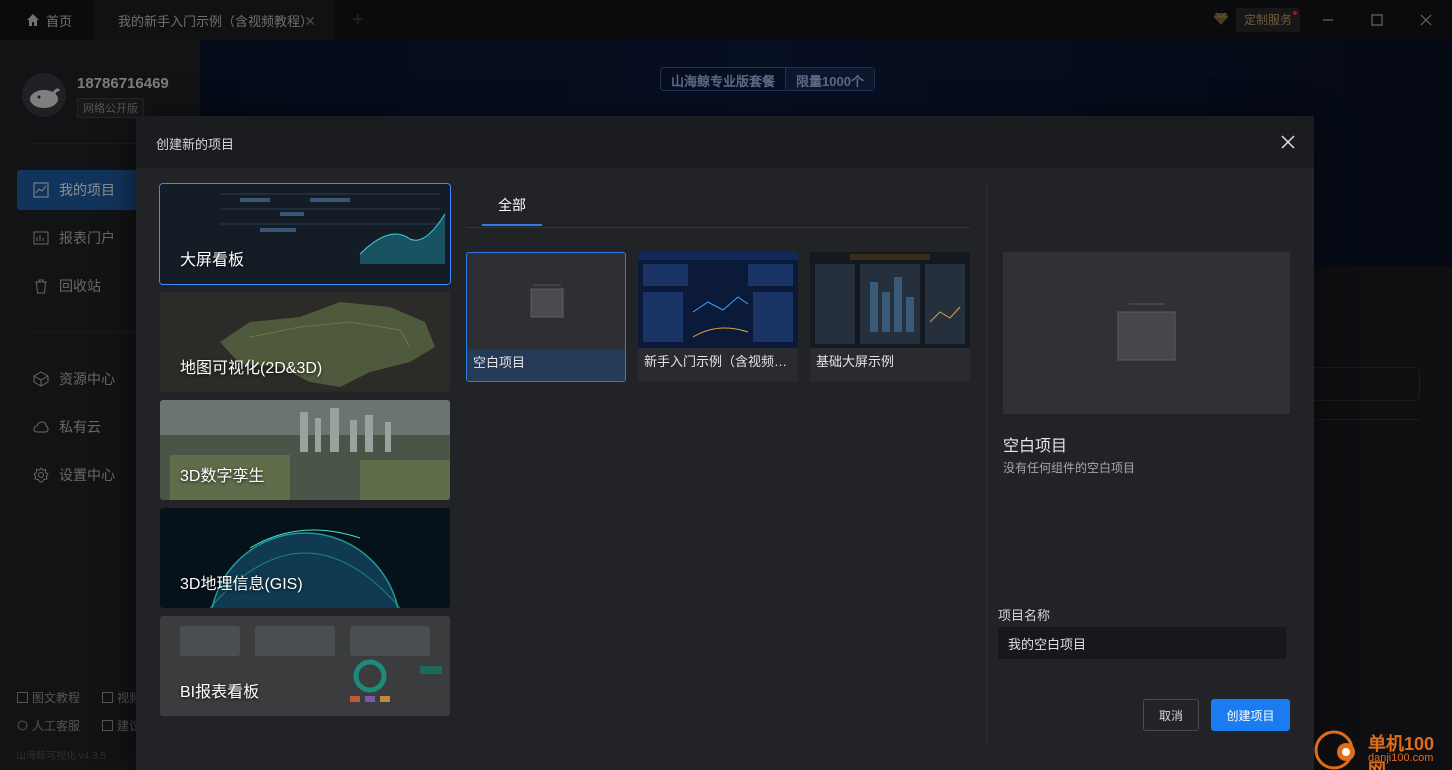  What do you see at coordinates (220, 692) in the screenshot?
I see `category-label: BI报表看板` at bounding box center [220, 692].